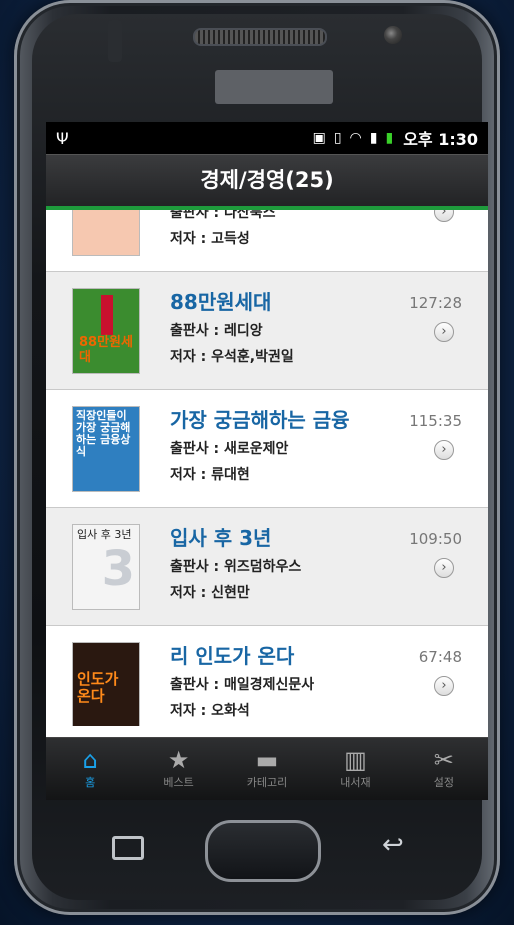 This screenshot has width=514, height=925. What do you see at coordinates (267, 138) in the screenshot?
I see `status-bar: Ψ ▣ ▯ ◠ ▮ ▮ 오후 1:30` at bounding box center [267, 138].